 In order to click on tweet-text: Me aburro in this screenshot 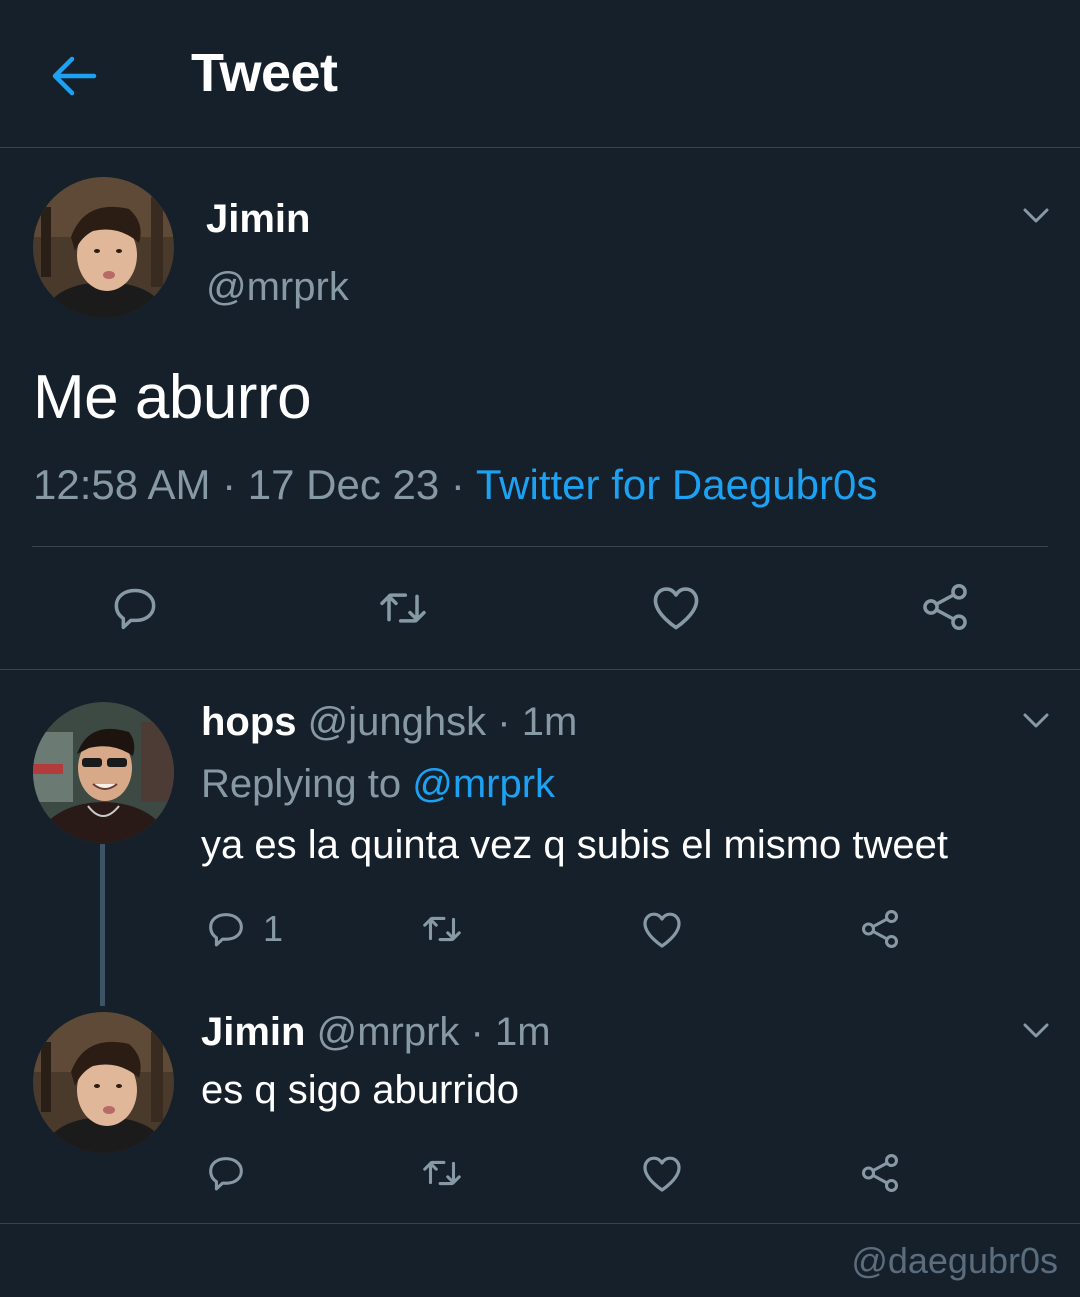, I will do `click(172, 397)`.